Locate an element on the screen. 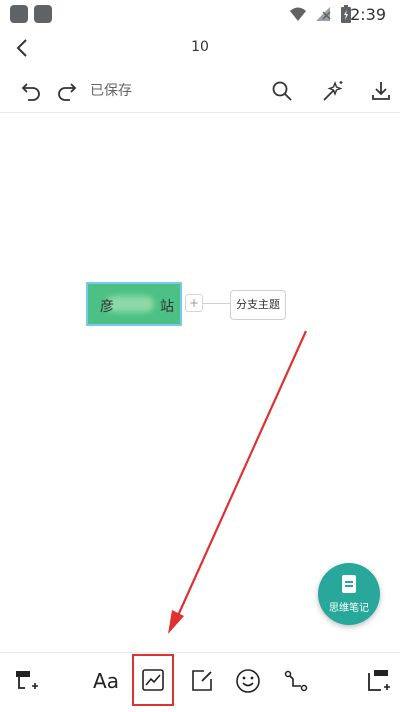 This screenshot has height=712, width=400. emoji-button is located at coordinates (248, 681).